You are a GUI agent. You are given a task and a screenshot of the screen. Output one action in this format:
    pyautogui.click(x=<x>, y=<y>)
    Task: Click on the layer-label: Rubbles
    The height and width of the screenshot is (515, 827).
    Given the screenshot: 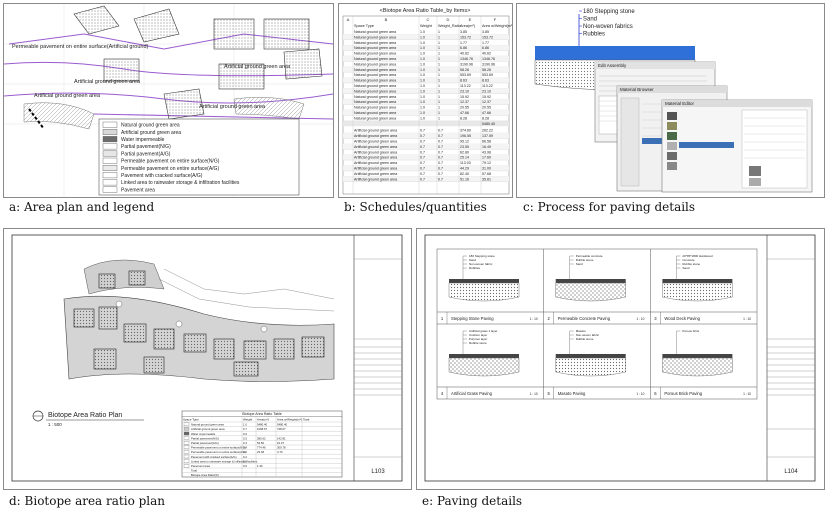 What is the action you would take?
    pyautogui.click(x=594, y=35)
    